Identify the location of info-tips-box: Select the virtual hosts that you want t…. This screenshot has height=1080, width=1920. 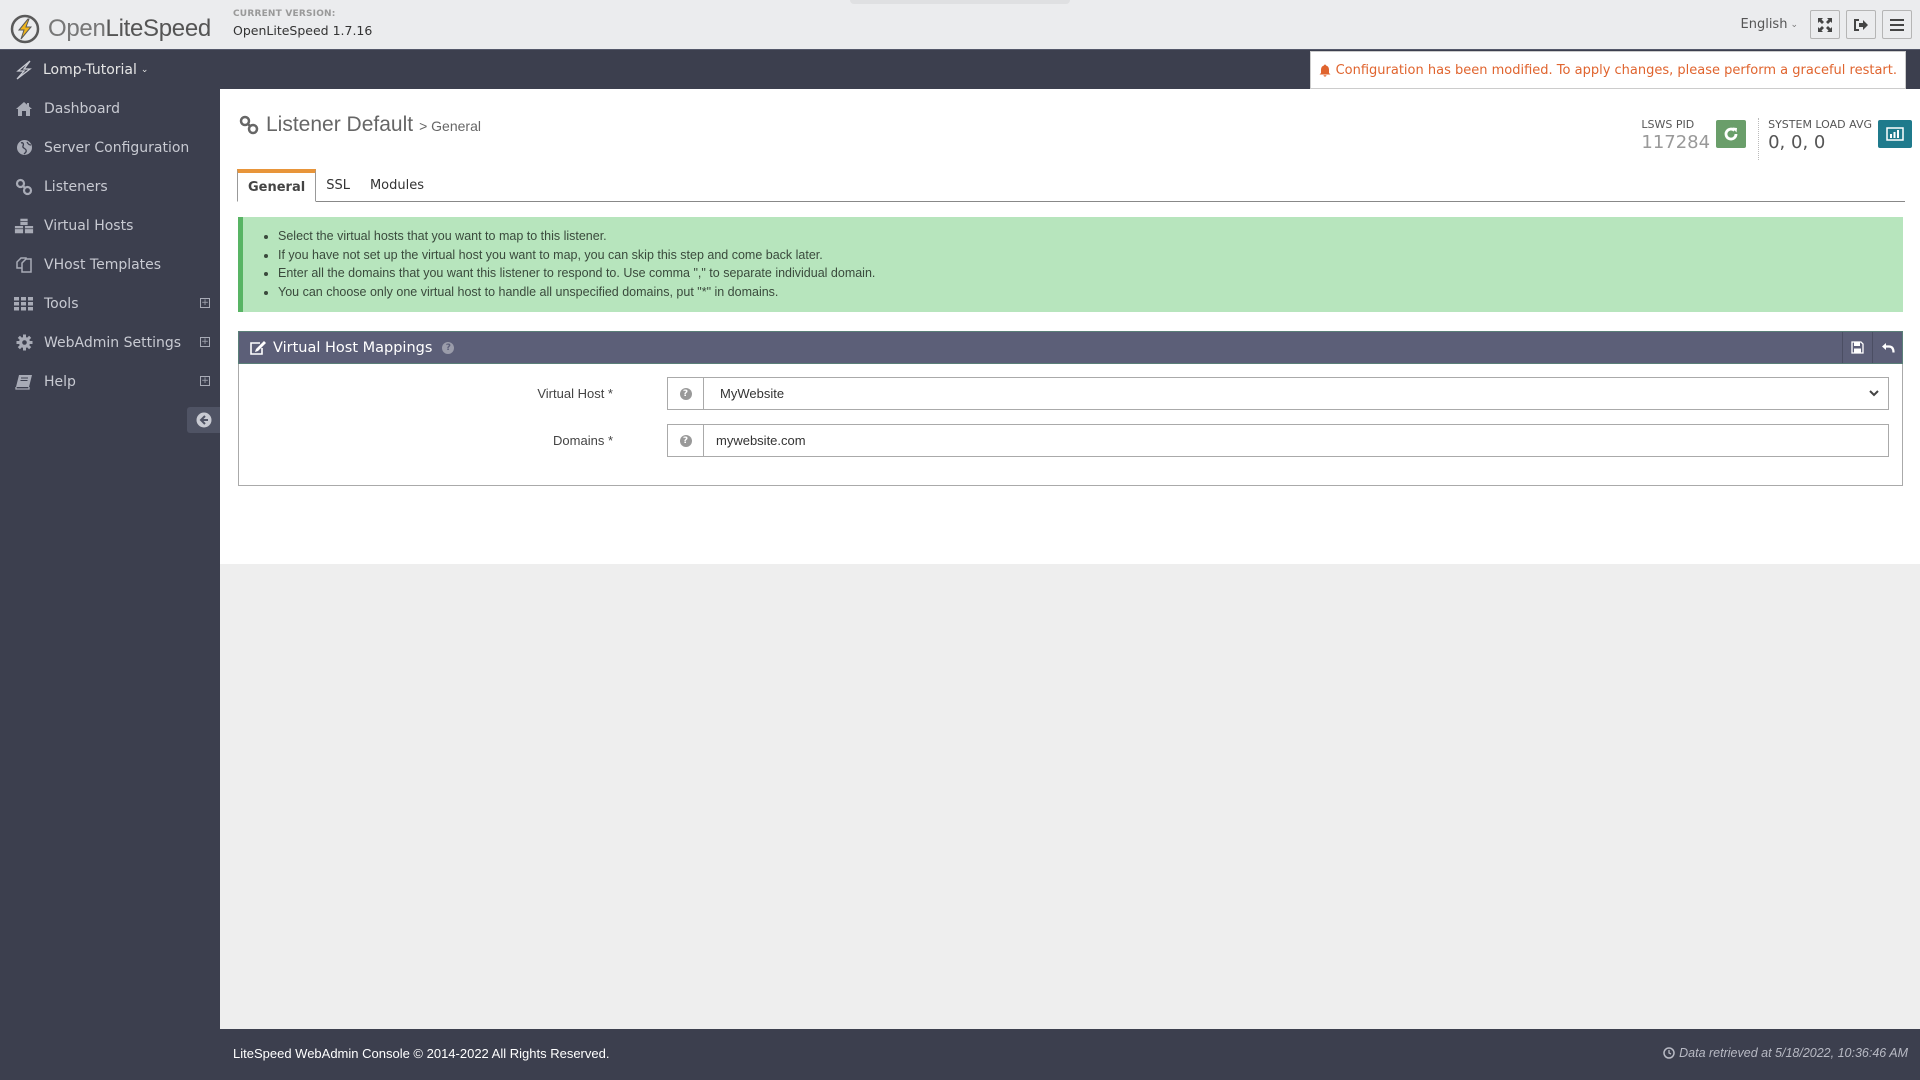
(1070, 264).